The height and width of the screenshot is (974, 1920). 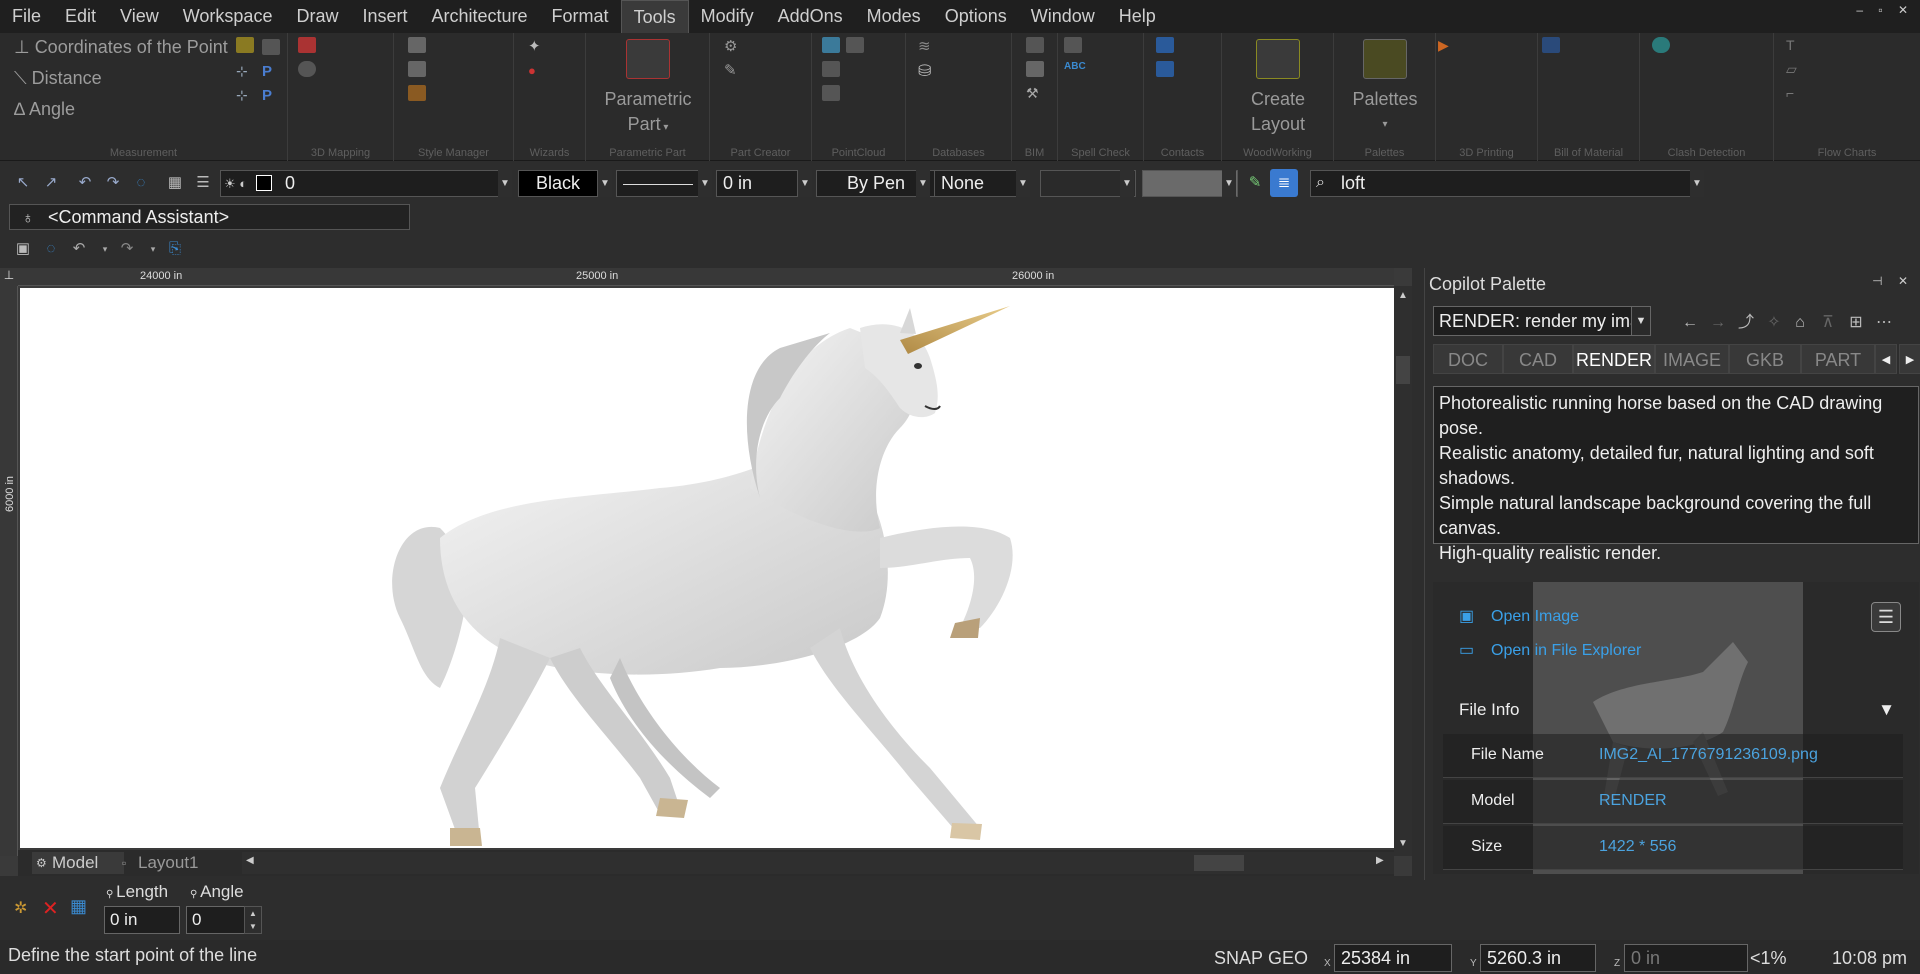 I want to click on wrench-icon: ✎, so click(x=733, y=70).